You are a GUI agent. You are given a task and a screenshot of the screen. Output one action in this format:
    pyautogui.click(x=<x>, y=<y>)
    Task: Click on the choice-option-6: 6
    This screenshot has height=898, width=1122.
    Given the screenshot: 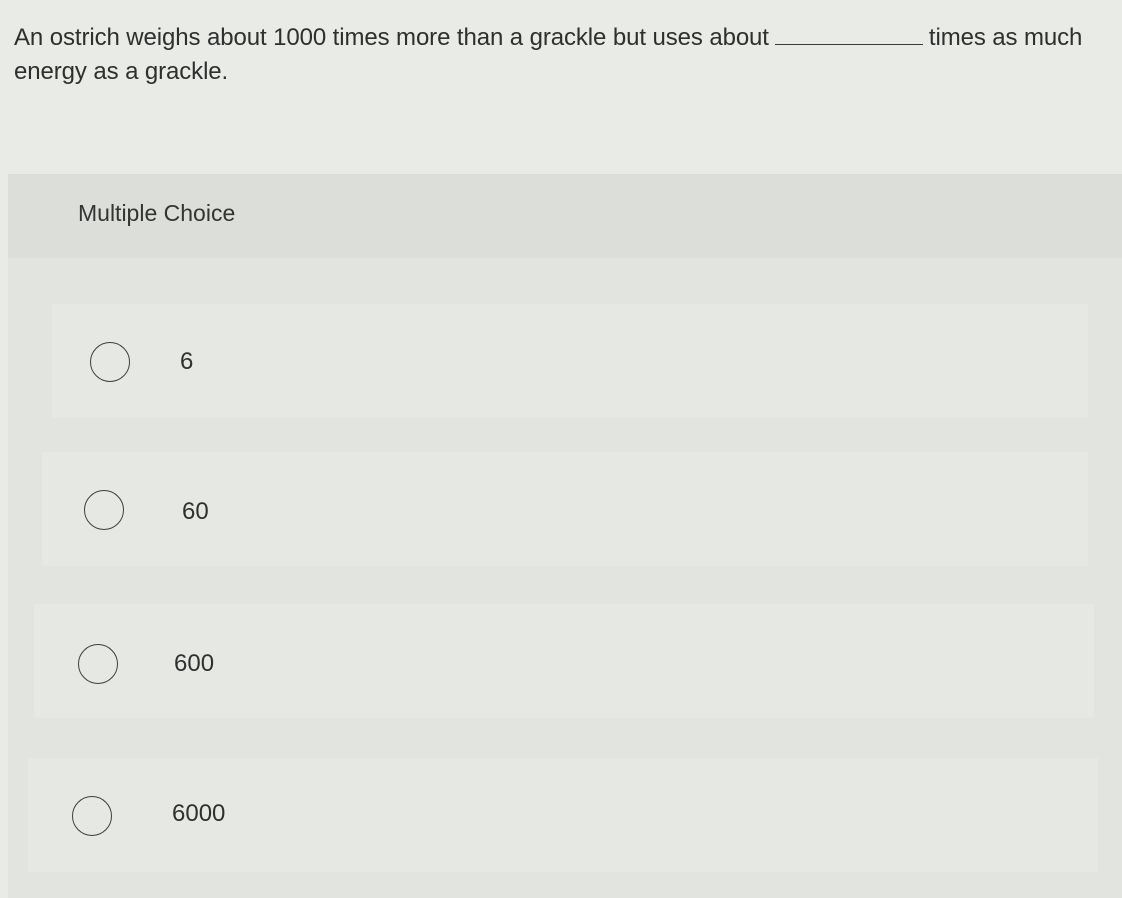 What is the action you would take?
    pyautogui.click(x=570, y=361)
    